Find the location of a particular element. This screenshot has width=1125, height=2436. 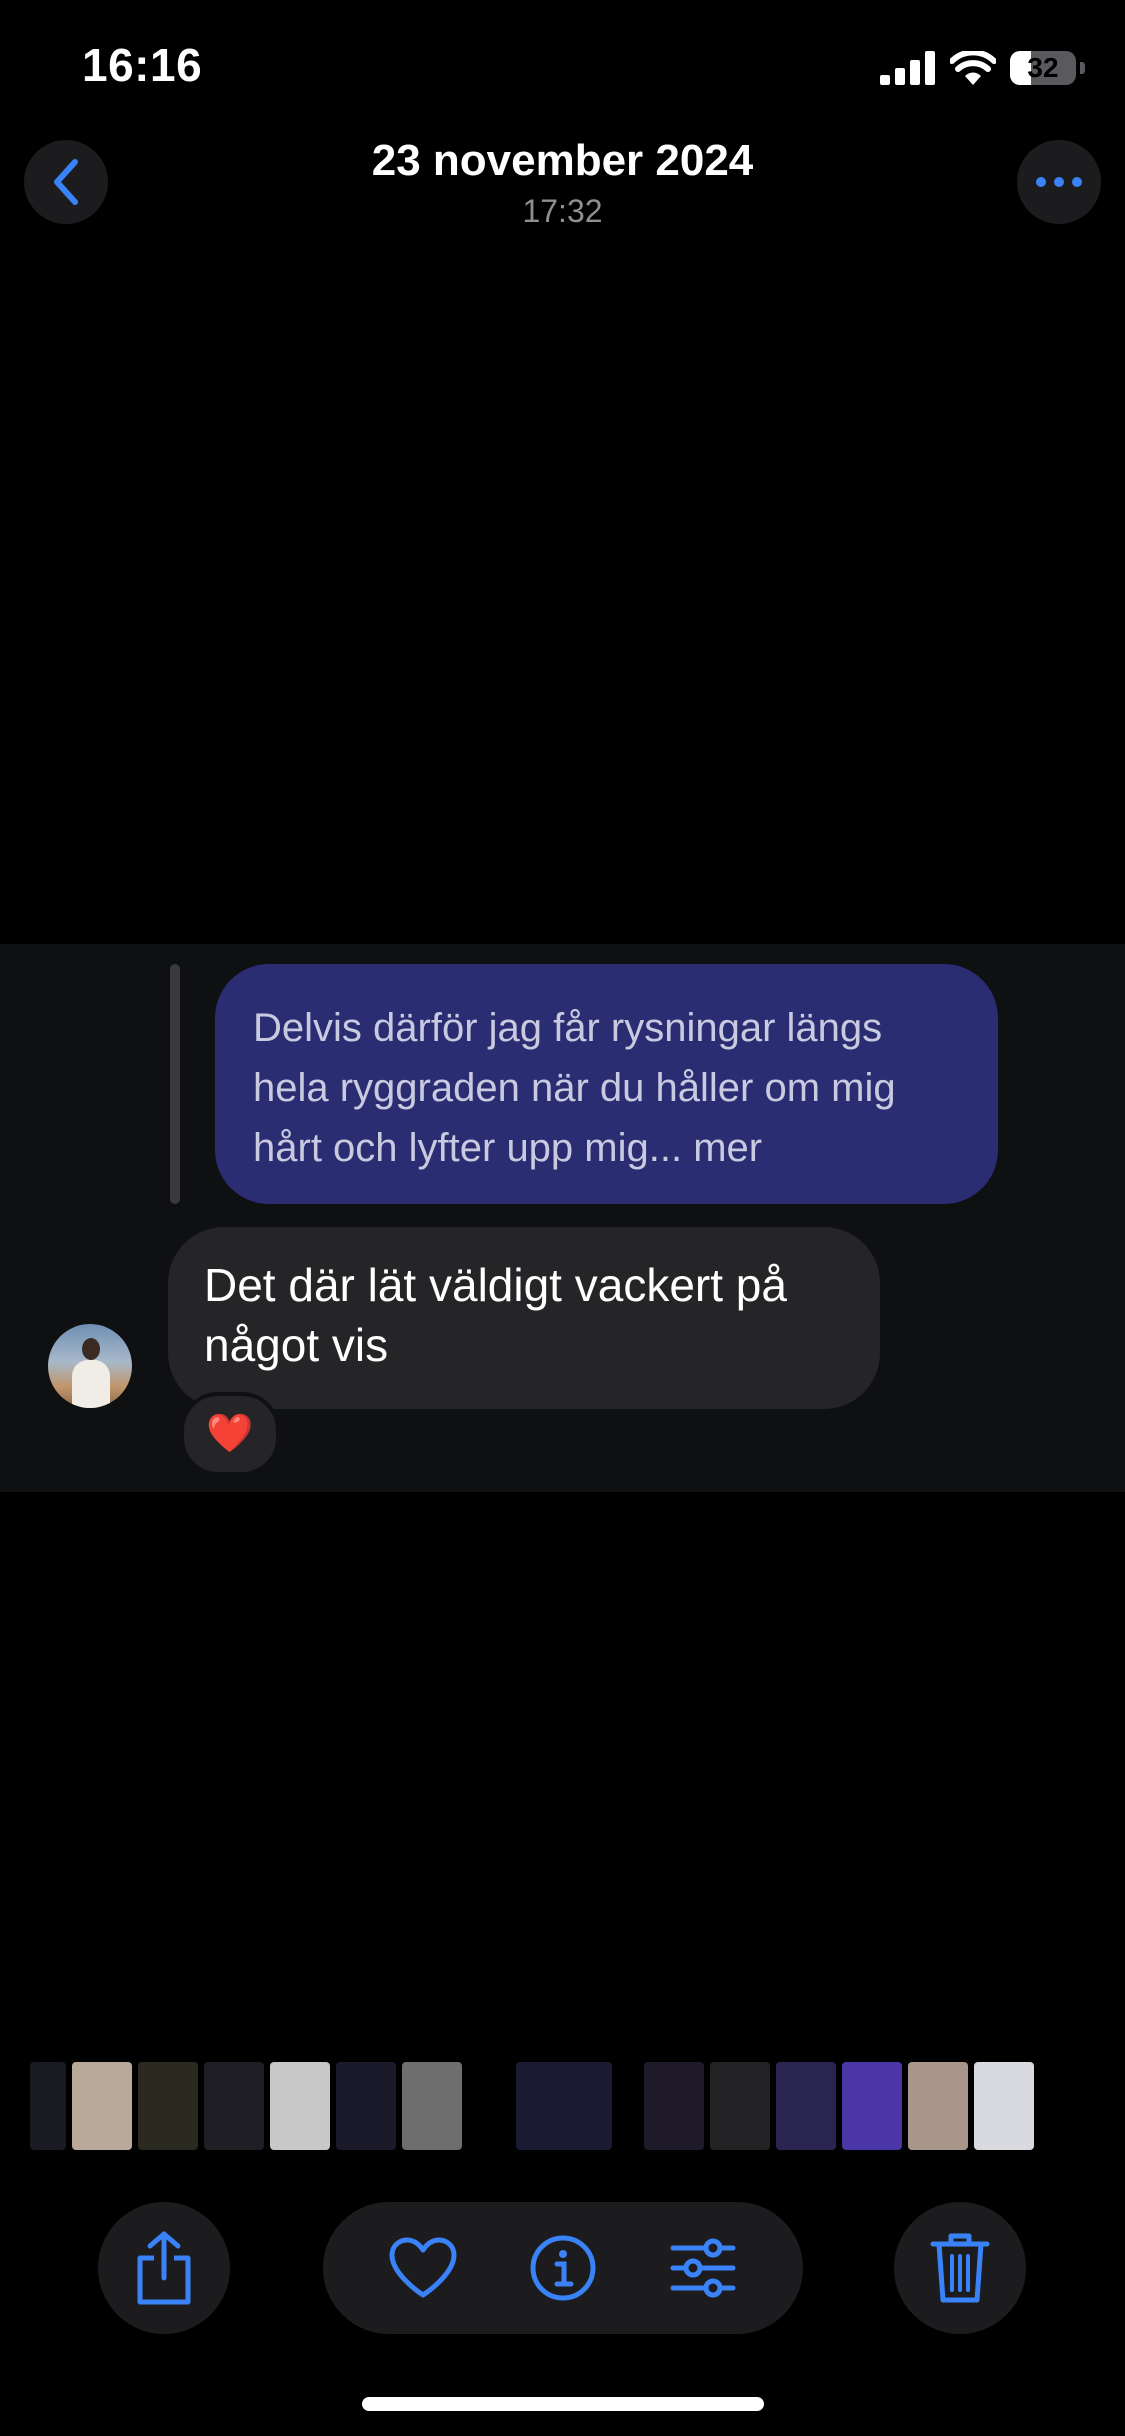

wifi-icon is located at coordinates (973, 68).